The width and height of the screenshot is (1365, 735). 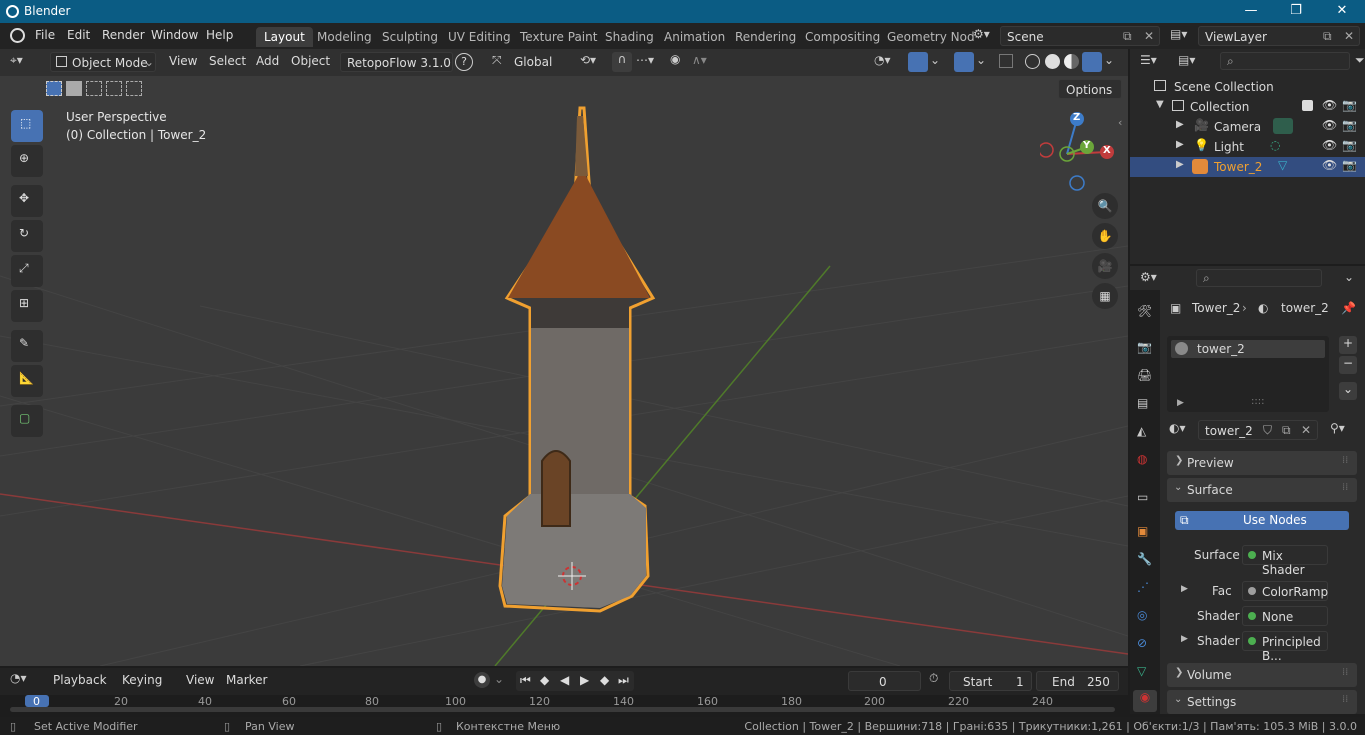 What do you see at coordinates (842, 37) in the screenshot?
I see `tab-compositing: Compositing` at bounding box center [842, 37].